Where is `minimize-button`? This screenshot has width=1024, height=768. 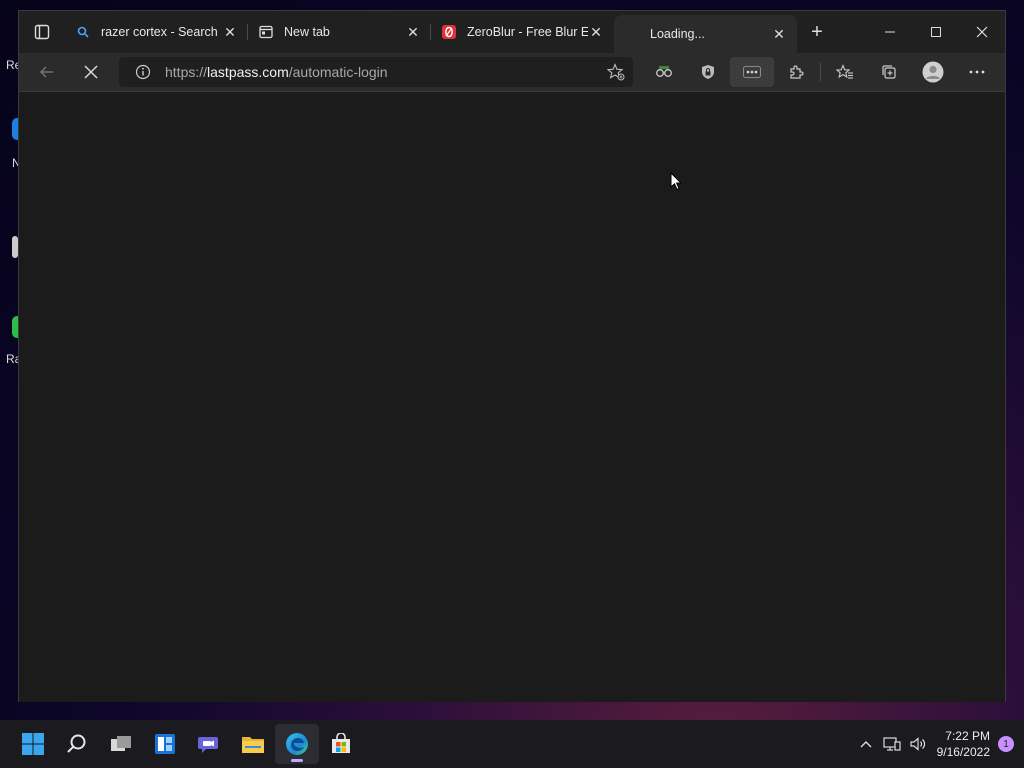
minimize-button is located at coordinates (890, 32).